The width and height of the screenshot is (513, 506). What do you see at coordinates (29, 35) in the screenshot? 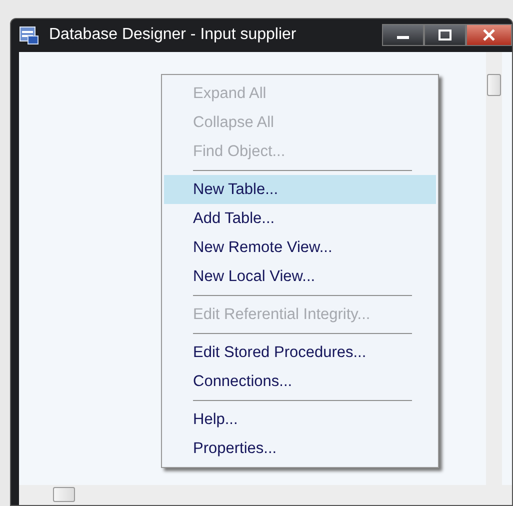
I see `window-app-icon` at bounding box center [29, 35].